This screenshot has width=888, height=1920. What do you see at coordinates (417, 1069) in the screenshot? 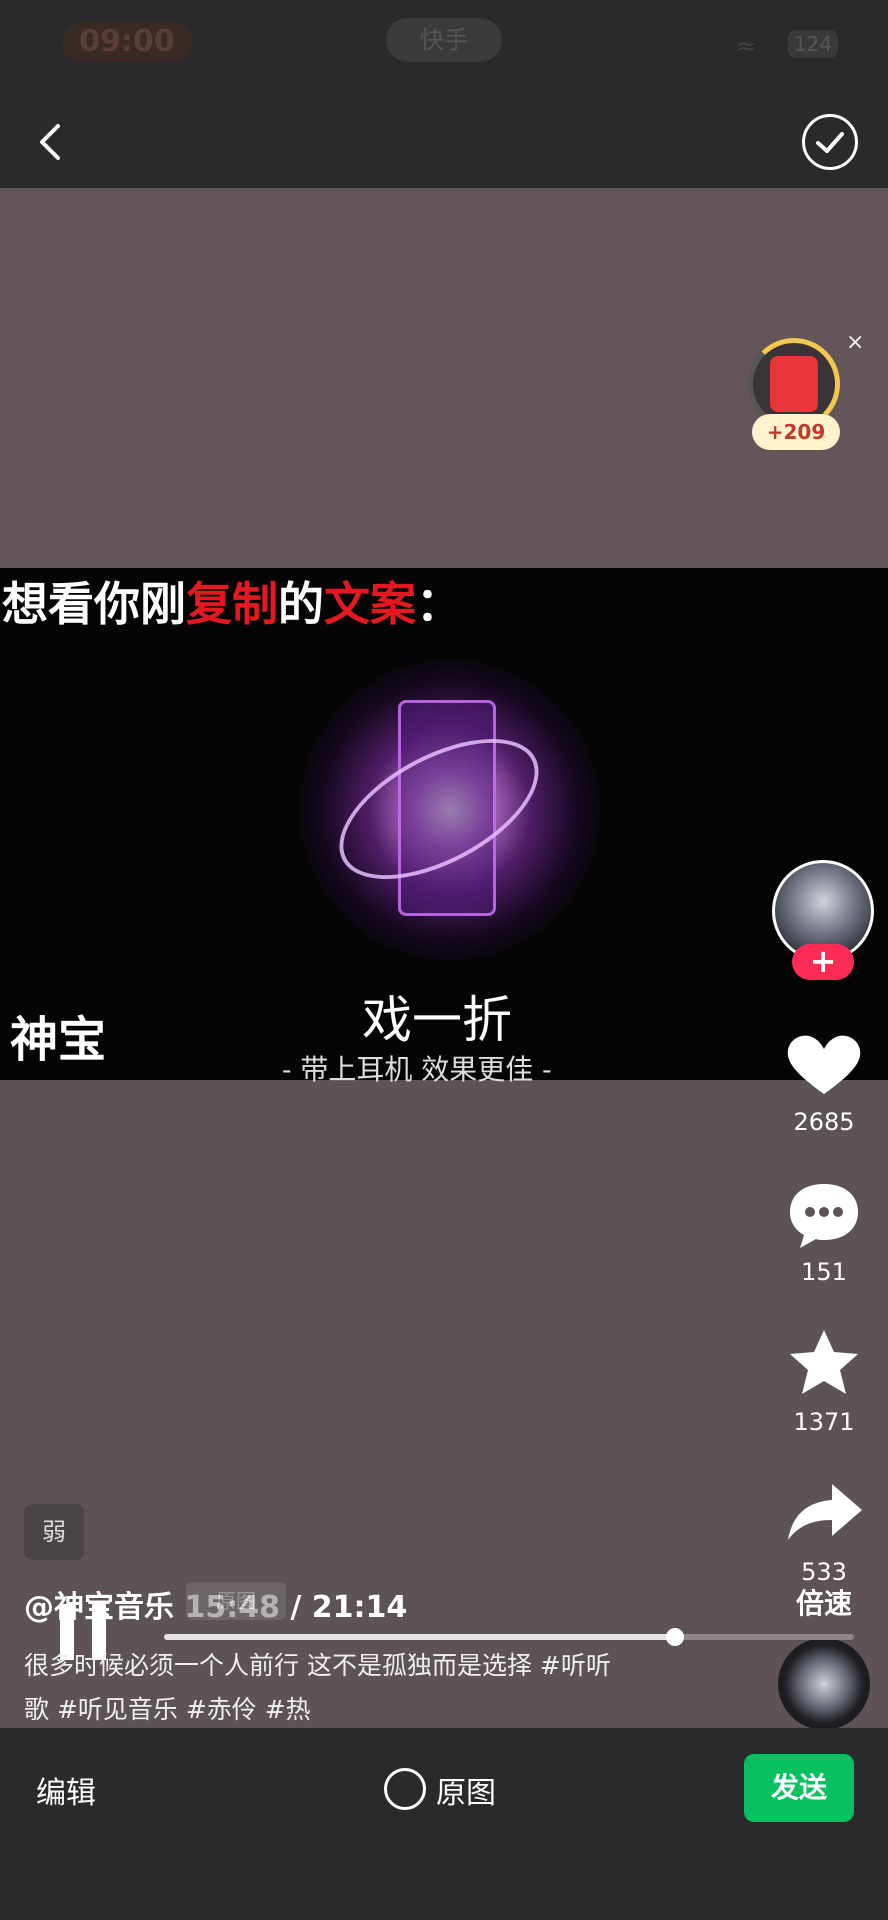
I see `video-song-subtitle: - 带上耳机 效果更佳 -` at bounding box center [417, 1069].